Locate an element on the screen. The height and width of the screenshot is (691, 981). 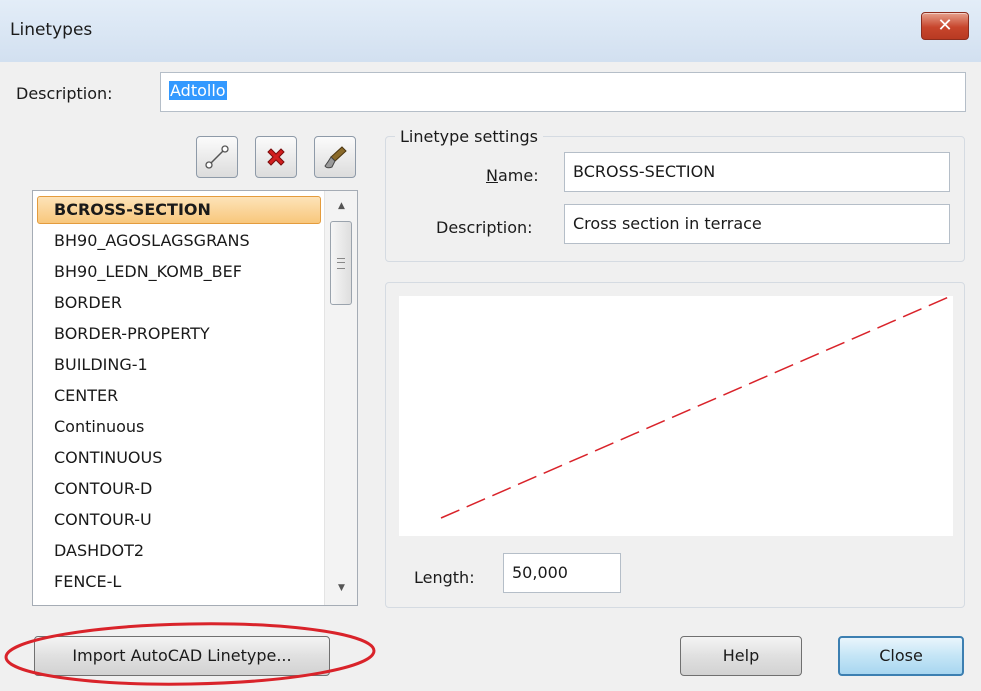
description-label: Description: is located at coordinates (64, 93).